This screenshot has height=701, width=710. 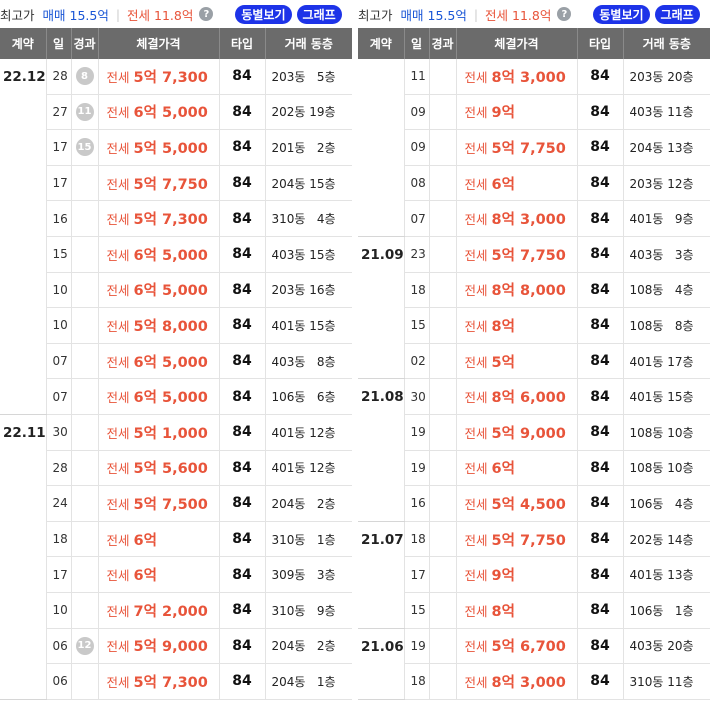 What do you see at coordinates (308, 681) in the screenshot?
I see `dong-floor-cell: 204동 1층` at bounding box center [308, 681].